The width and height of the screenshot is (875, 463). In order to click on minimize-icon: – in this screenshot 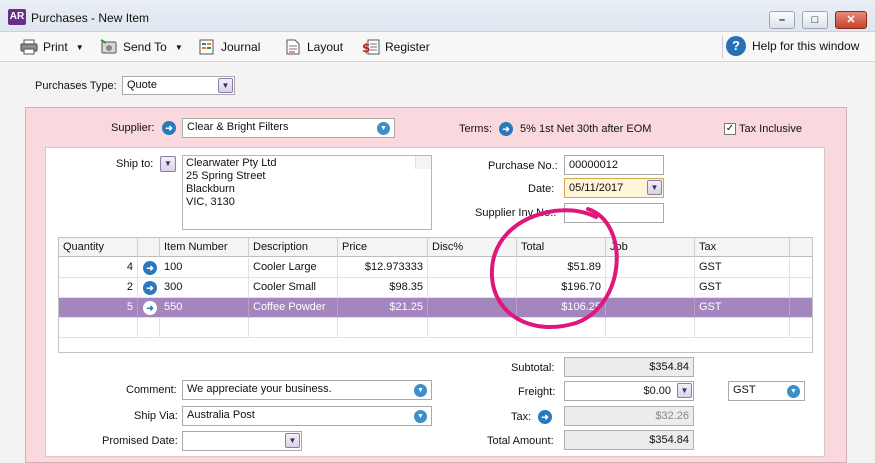, I will do `click(782, 20)`.